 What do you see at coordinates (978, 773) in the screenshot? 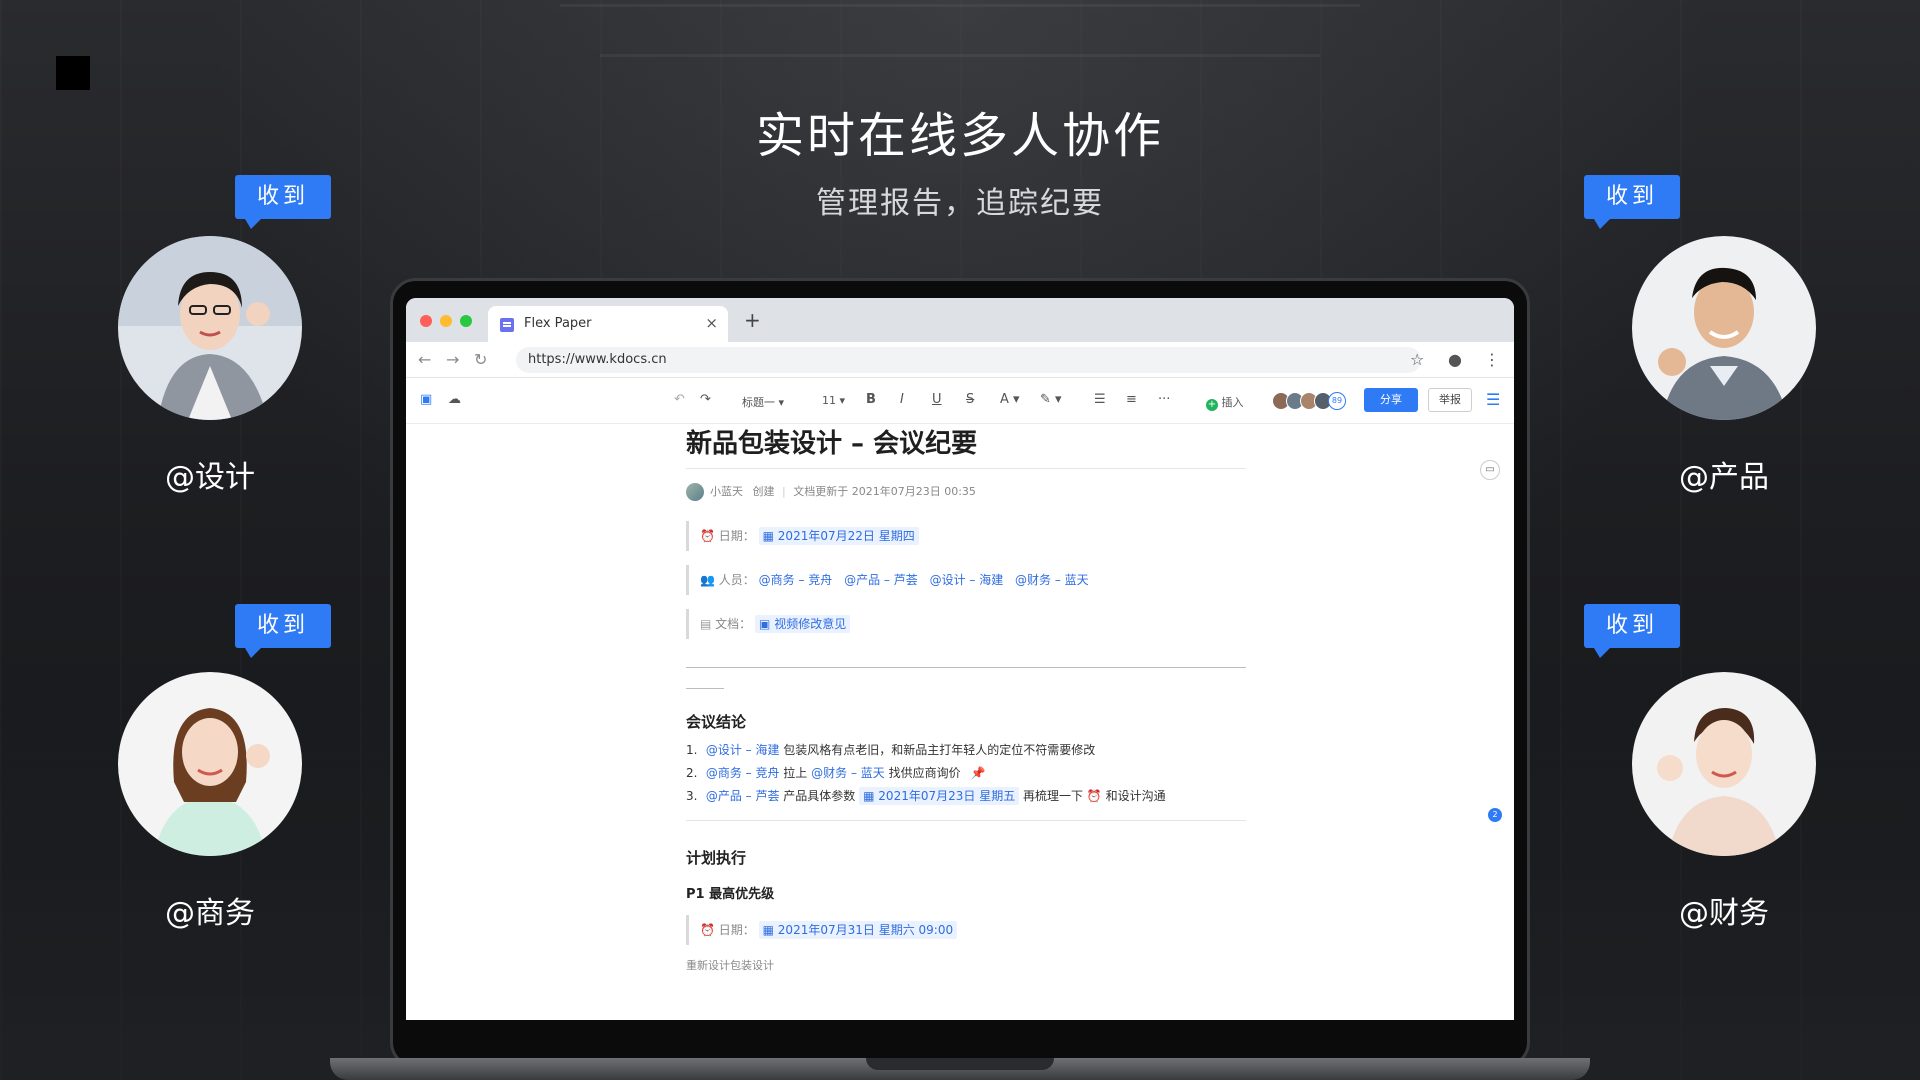
I see `pin-icon: 📌` at bounding box center [978, 773].